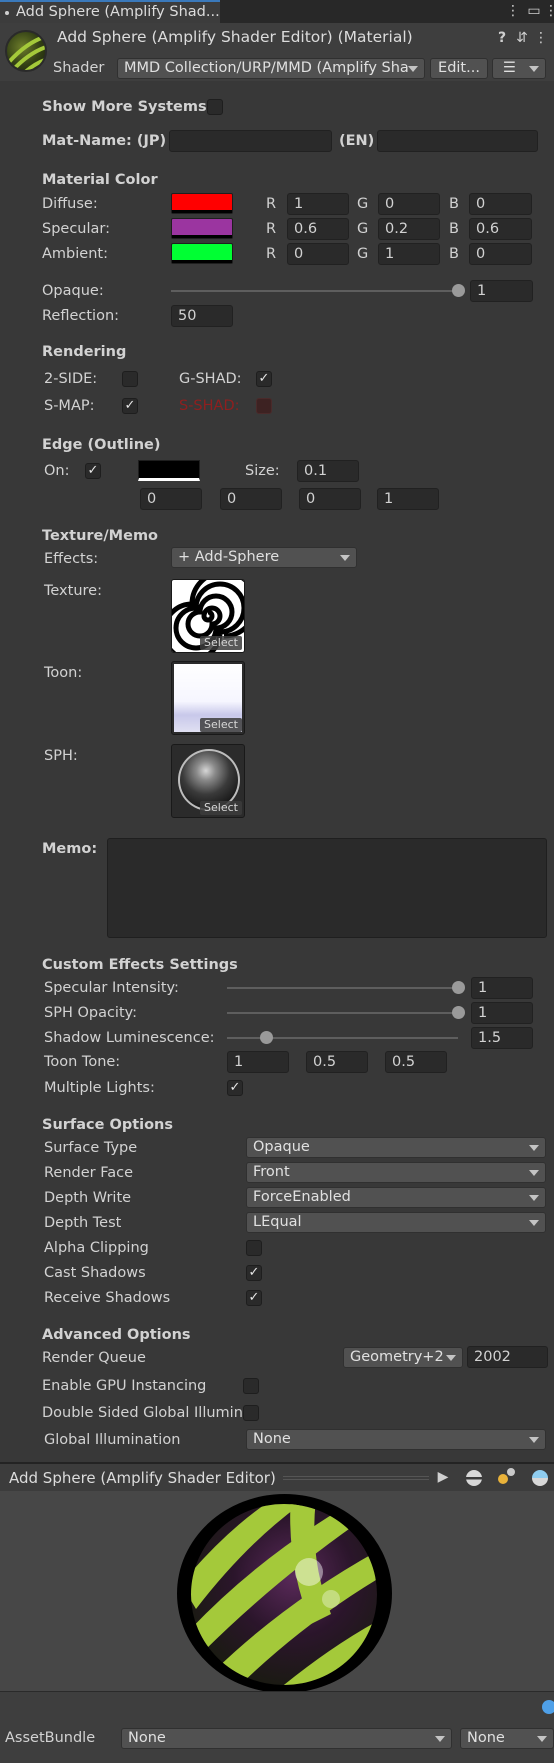  Describe the element at coordinates (7, 13) in the screenshot. I see `tab-dot-icon` at that location.